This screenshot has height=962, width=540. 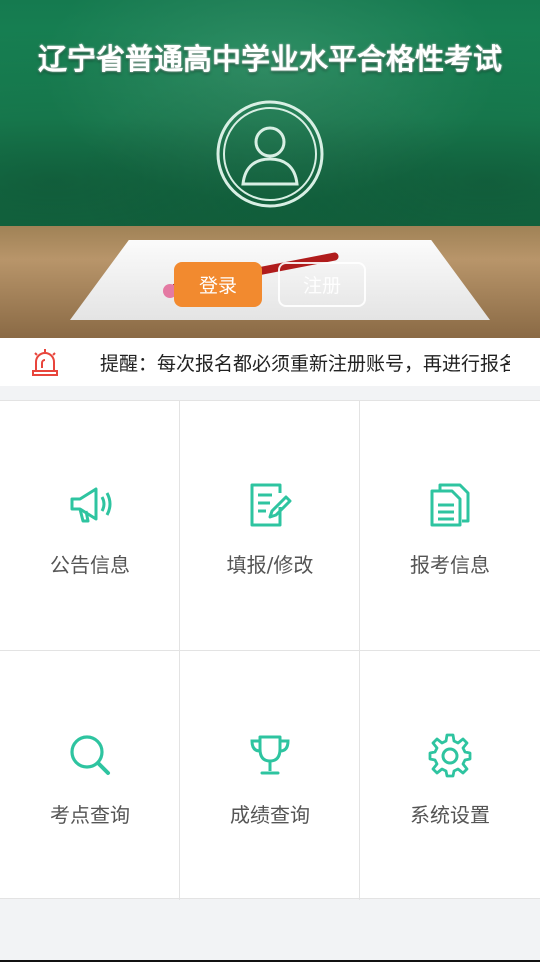 What do you see at coordinates (450, 565) in the screenshot?
I see `menu-item-label: 报考信息` at bounding box center [450, 565].